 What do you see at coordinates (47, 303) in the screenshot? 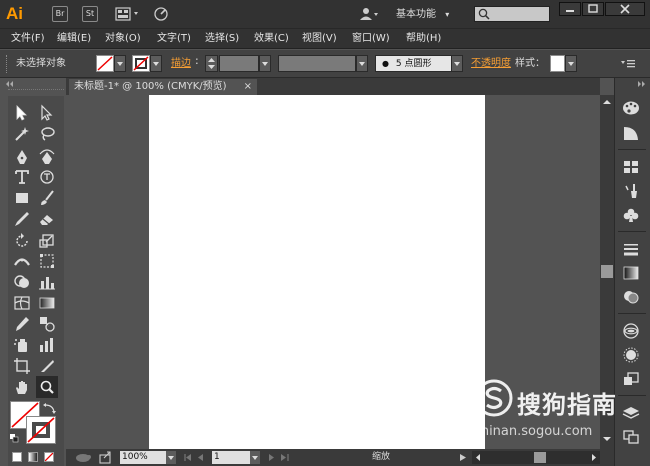
I see `gradient-tool` at bounding box center [47, 303].